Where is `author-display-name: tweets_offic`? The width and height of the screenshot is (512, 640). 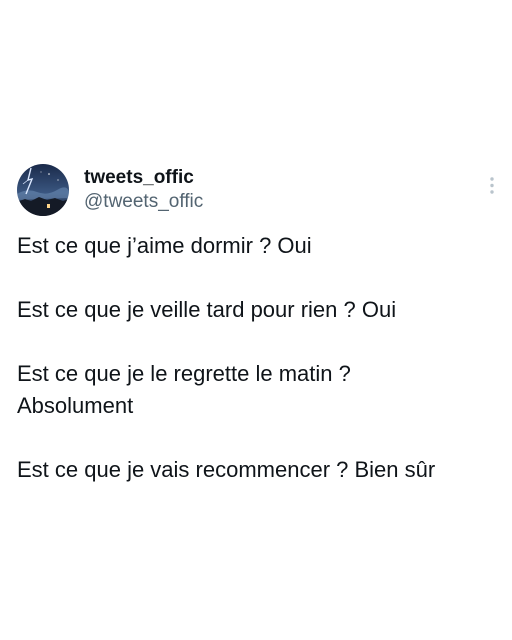
author-display-name: tweets_offic is located at coordinates (139, 178).